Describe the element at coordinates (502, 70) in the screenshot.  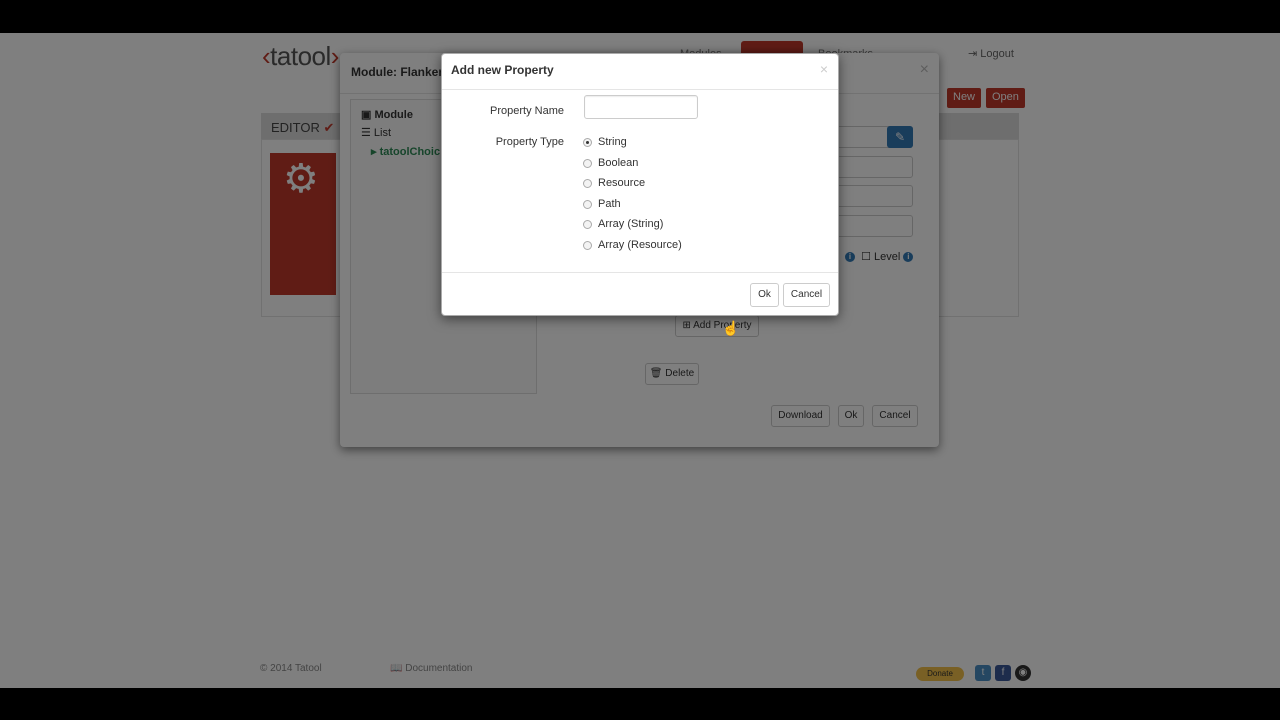
I see `add-property-modal-title: Add new Property` at that location.